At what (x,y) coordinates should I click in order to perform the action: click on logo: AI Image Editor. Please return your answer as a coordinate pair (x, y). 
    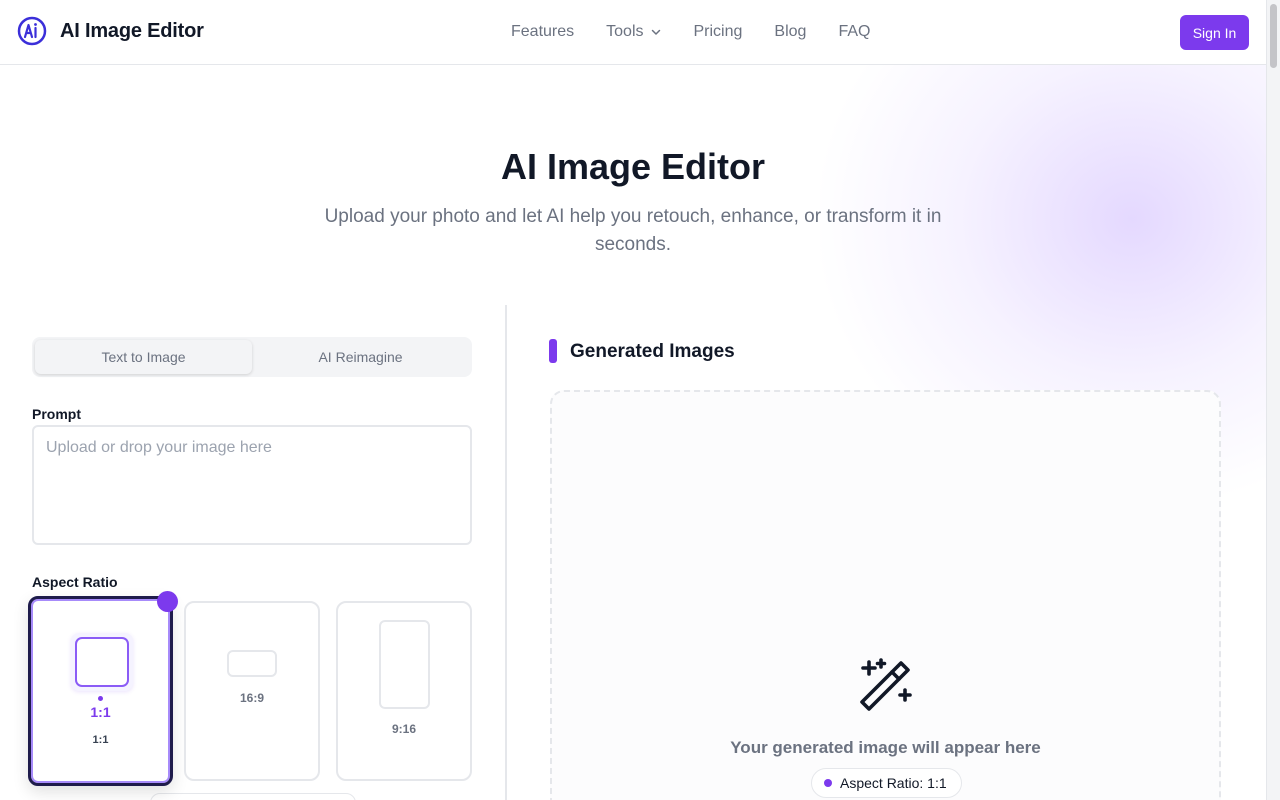
    Looking at the image, I should click on (110, 31).